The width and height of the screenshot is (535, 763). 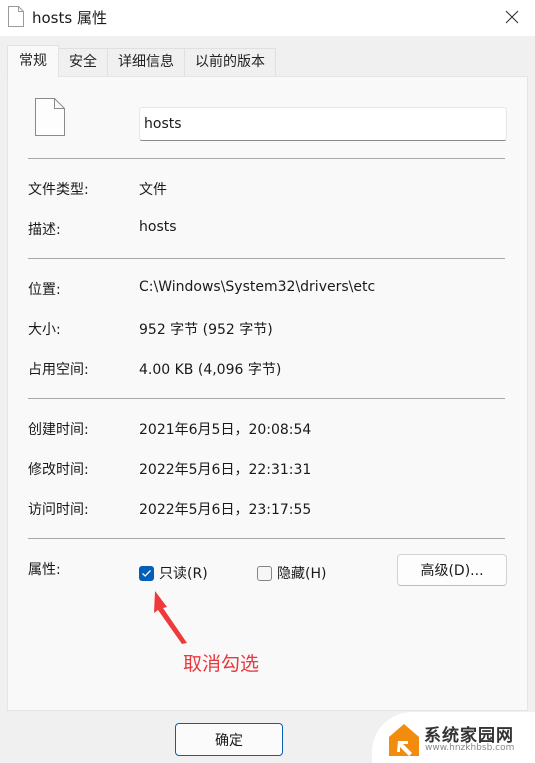 I want to click on tab-previous-versions: 以前的版本, so click(x=230, y=62).